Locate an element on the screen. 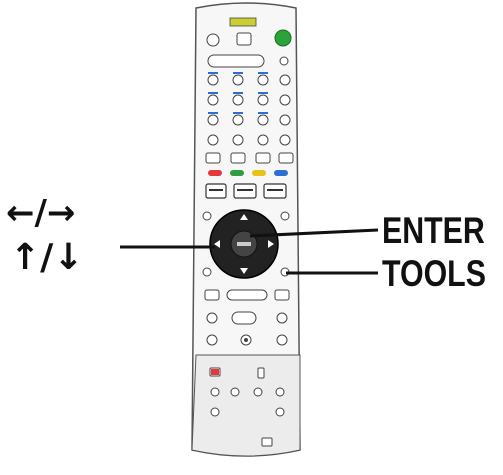 The height and width of the screenshot is (475, 503). power-button is located at coordinates (283, 38).